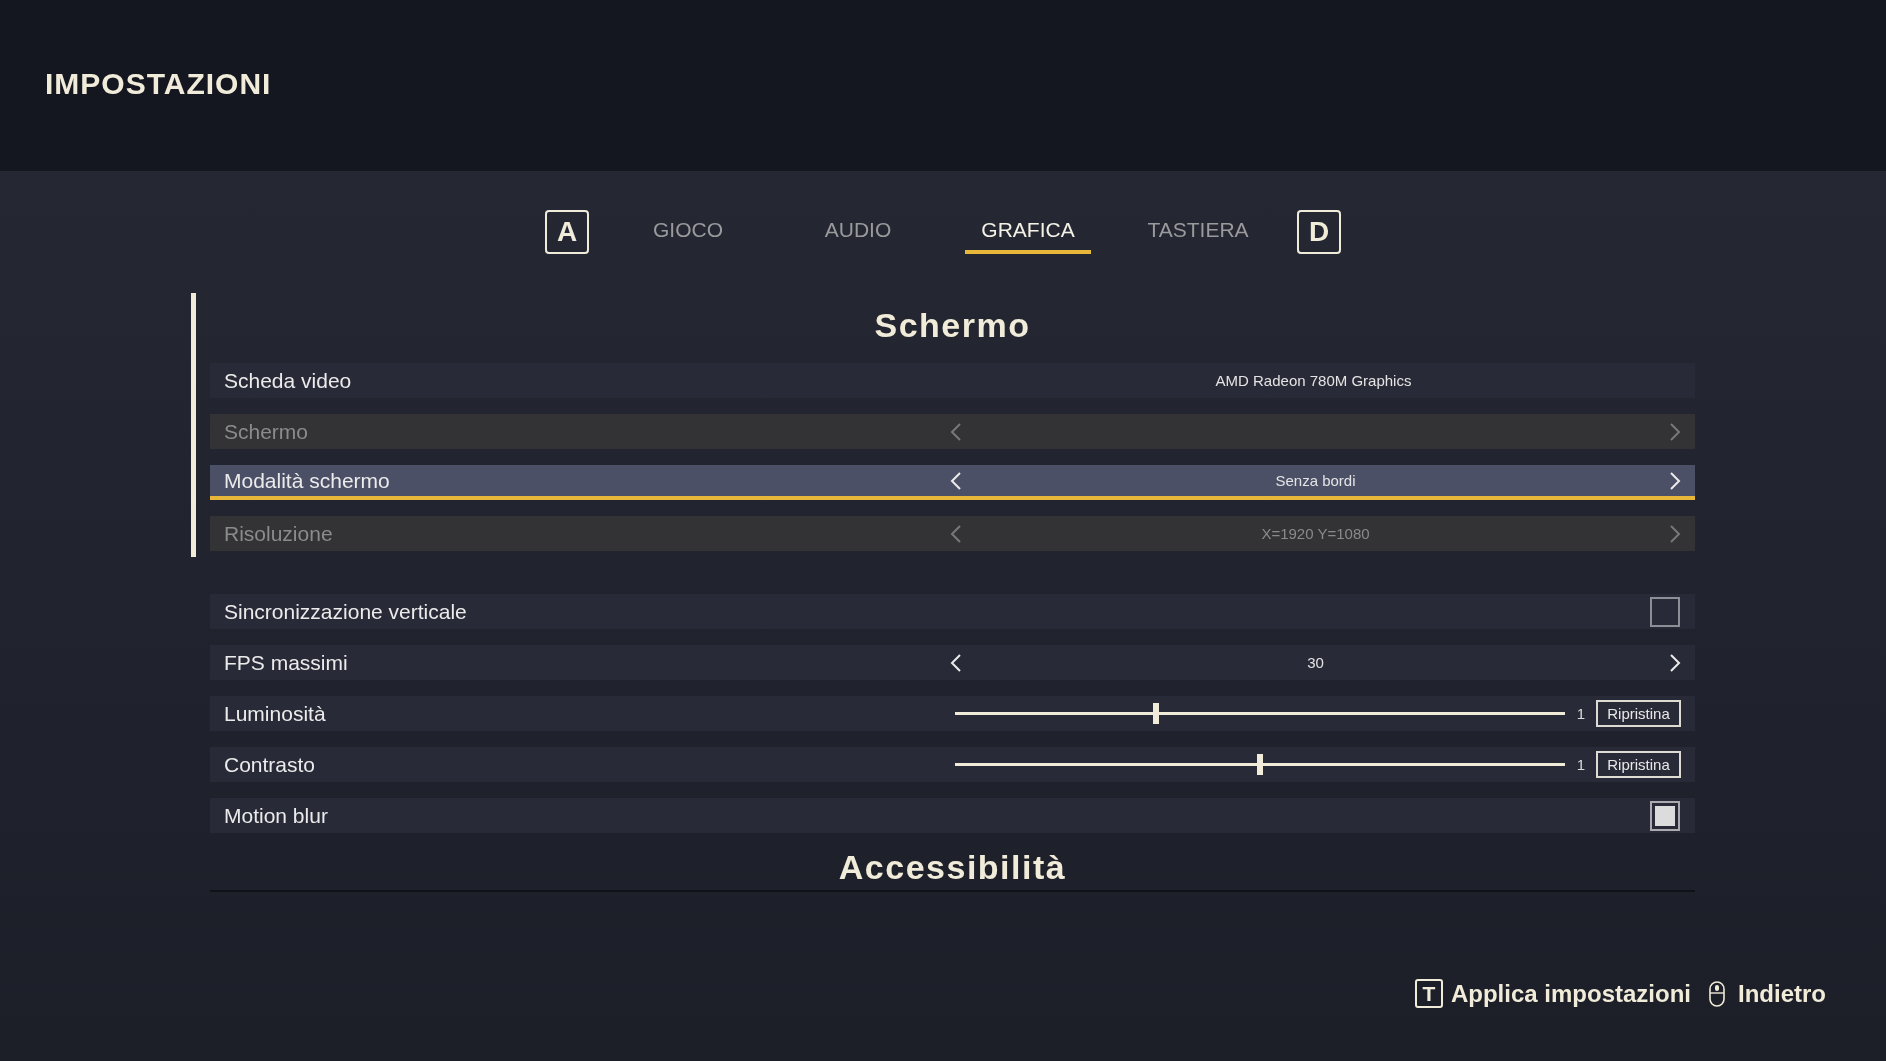 The height and width of the screenshot is (1061, 1886). What do you see at coordinates (1428, 993) in the screenshot?
I see `key-hint: T` at bounding box center [1428, 993].